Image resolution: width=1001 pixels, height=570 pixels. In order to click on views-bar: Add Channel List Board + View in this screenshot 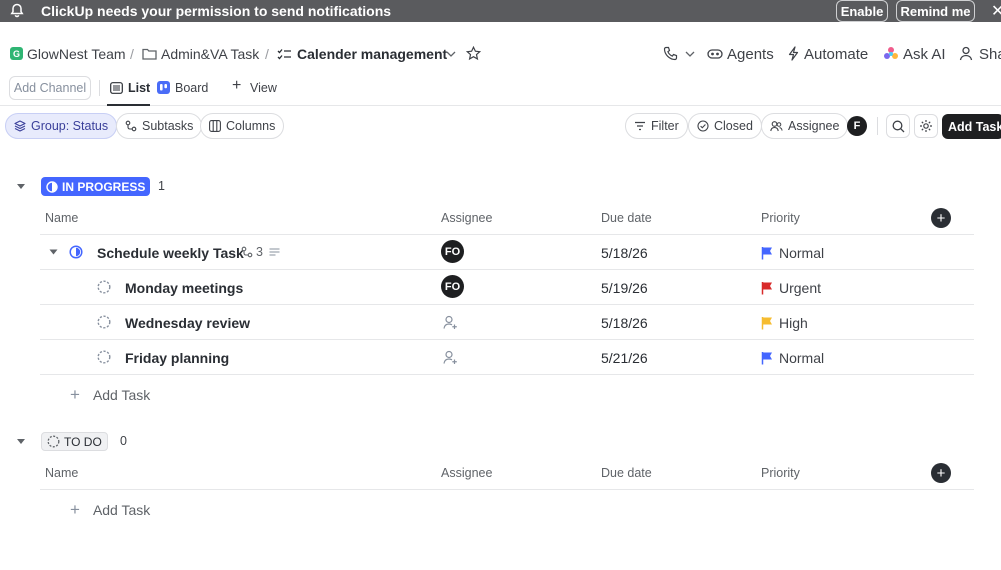, I will do `click(500, 90)`.